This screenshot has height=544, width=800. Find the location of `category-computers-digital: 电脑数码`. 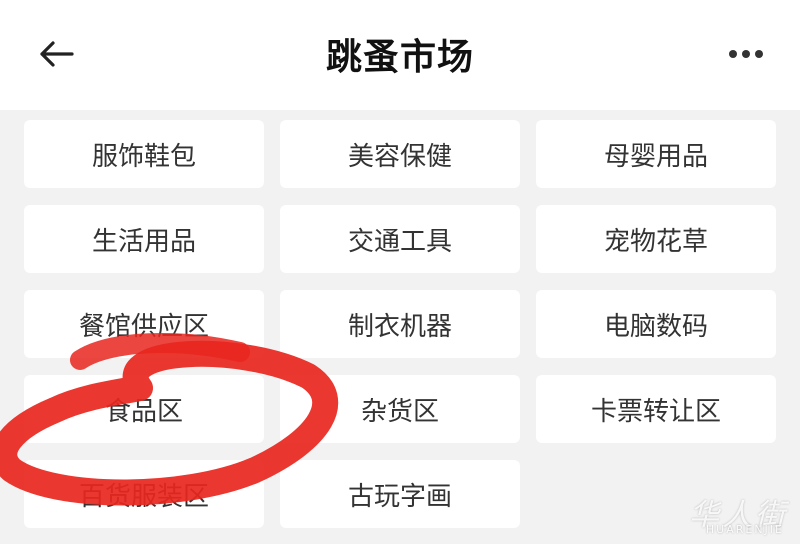

category-computers-digital: 电脑数码 is located at coordinates (656, 324).